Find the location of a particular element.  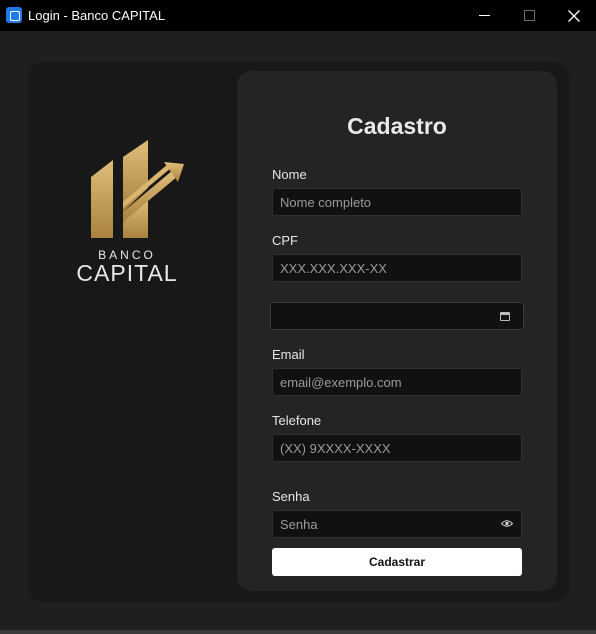

senha-input is located at coordinates (397, 524).